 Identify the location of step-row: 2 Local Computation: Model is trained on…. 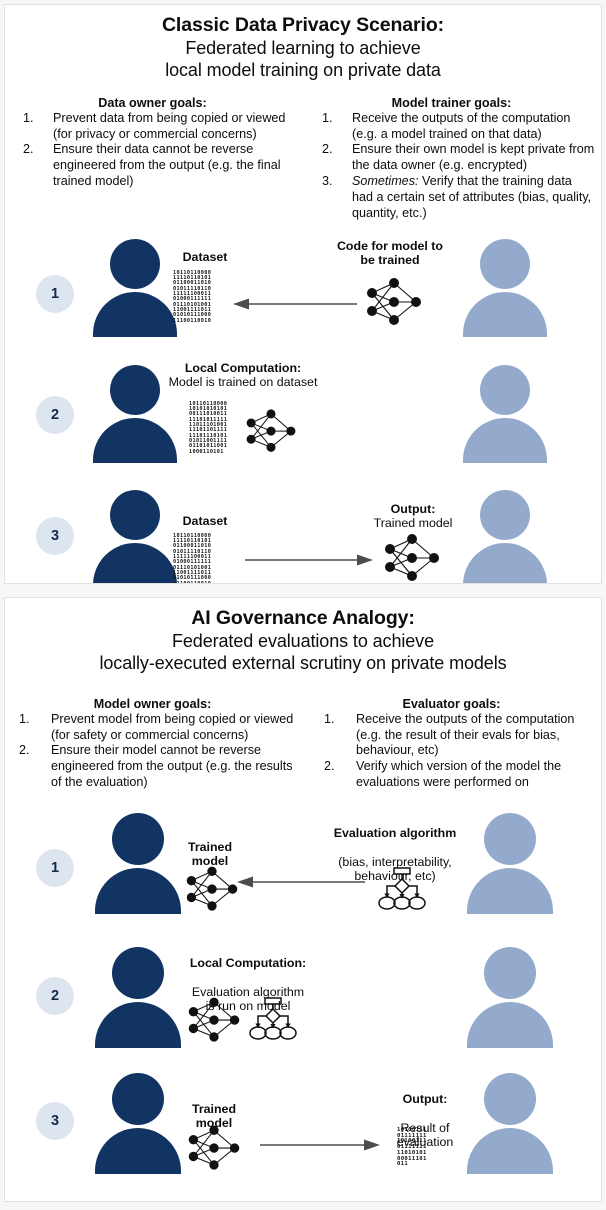
(303, 416).